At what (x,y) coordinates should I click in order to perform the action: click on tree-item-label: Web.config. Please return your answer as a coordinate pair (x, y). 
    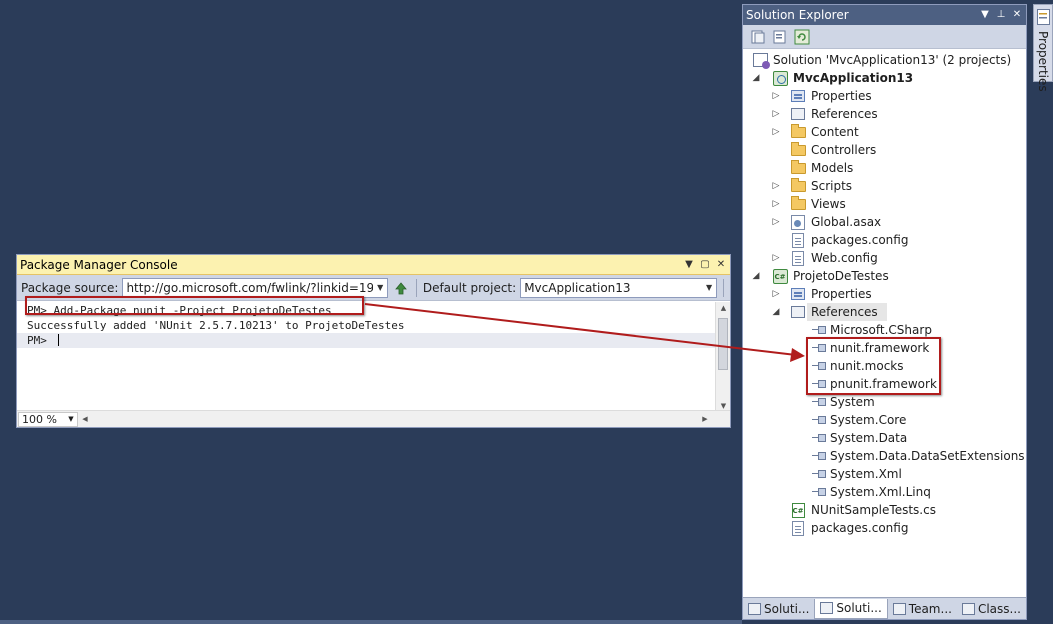
    Looking at the image, I should click on (844, 258).